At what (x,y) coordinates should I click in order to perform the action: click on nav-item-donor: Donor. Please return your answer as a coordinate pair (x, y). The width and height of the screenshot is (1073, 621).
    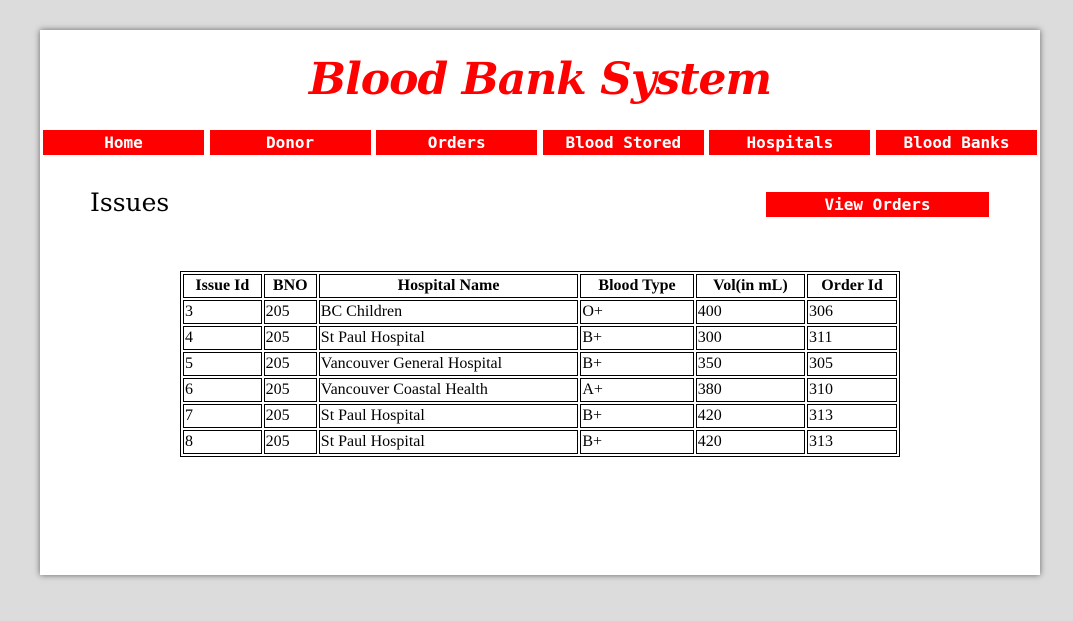
    Looking at the image, I should click on (290, 142).